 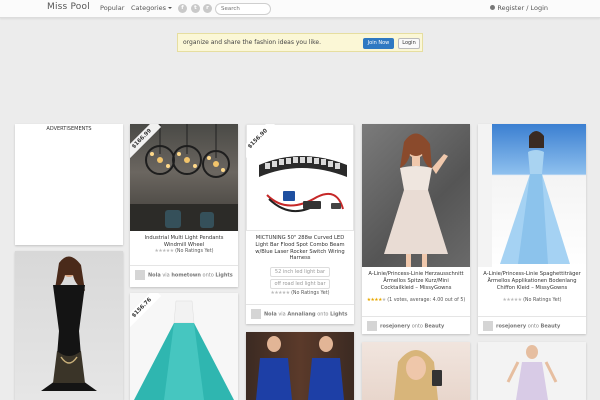 What do you see at coordinates (170, 8) in the screenshot?
I see `chevron-down-icon` at bounding box center [170, 8].